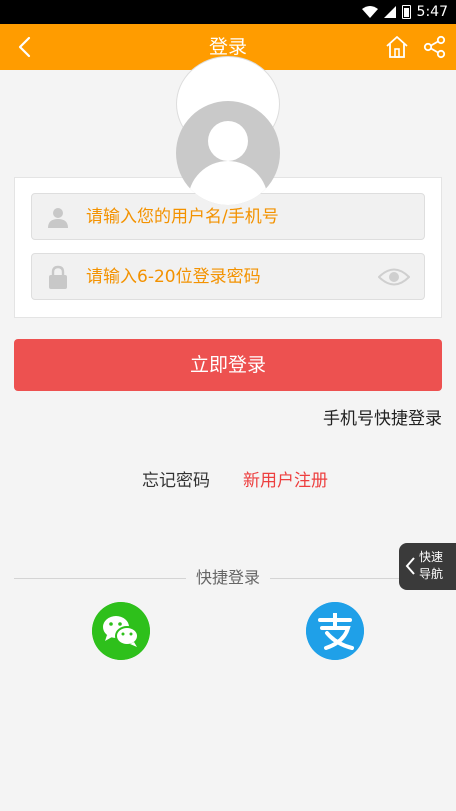 This screenshot has width=456, height=811. Describe the element at coordinates (228, 578) in the screenshot. I see `quick-login-label: 快捷登录` at that location.